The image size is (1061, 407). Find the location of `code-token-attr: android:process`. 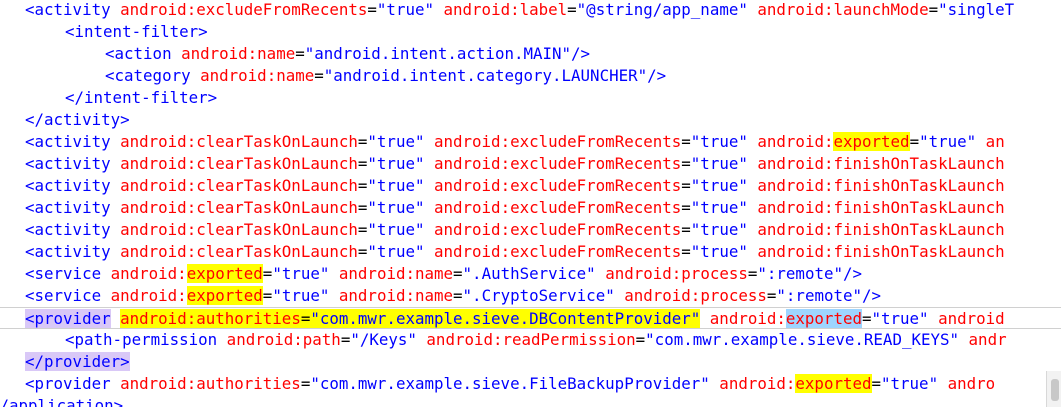

code-token-attr: android:process is located at coordinates (690, 295).